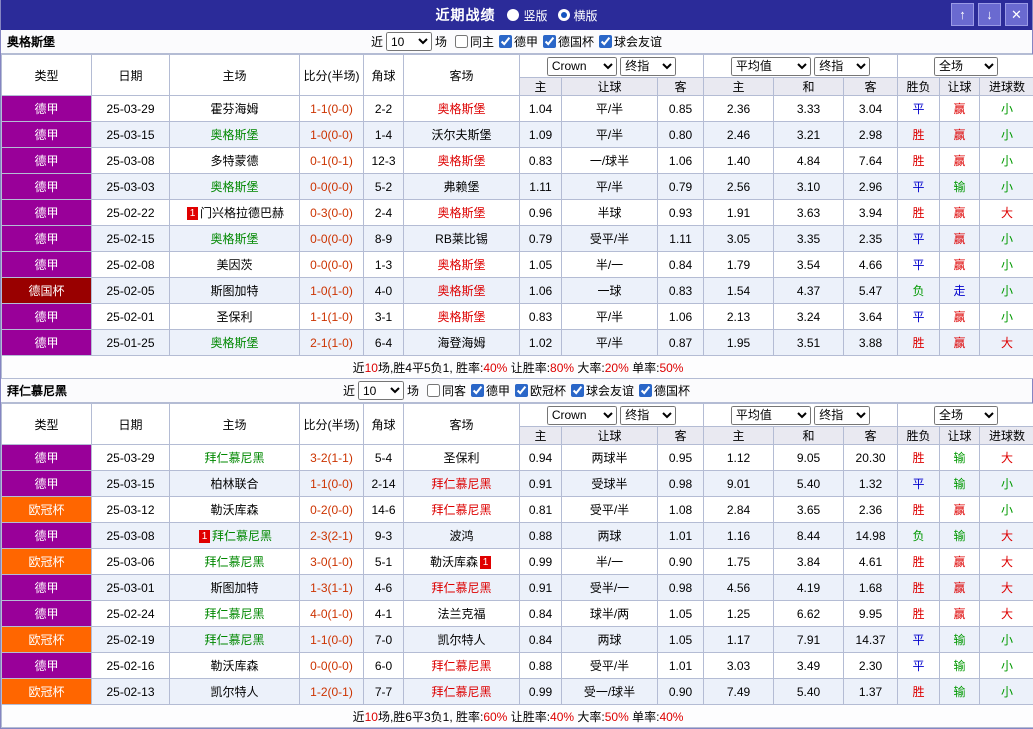 The width and height of the screenshot is (1033, 729). I want to click on match-score: 1-3(1-1), so click(331, 587).